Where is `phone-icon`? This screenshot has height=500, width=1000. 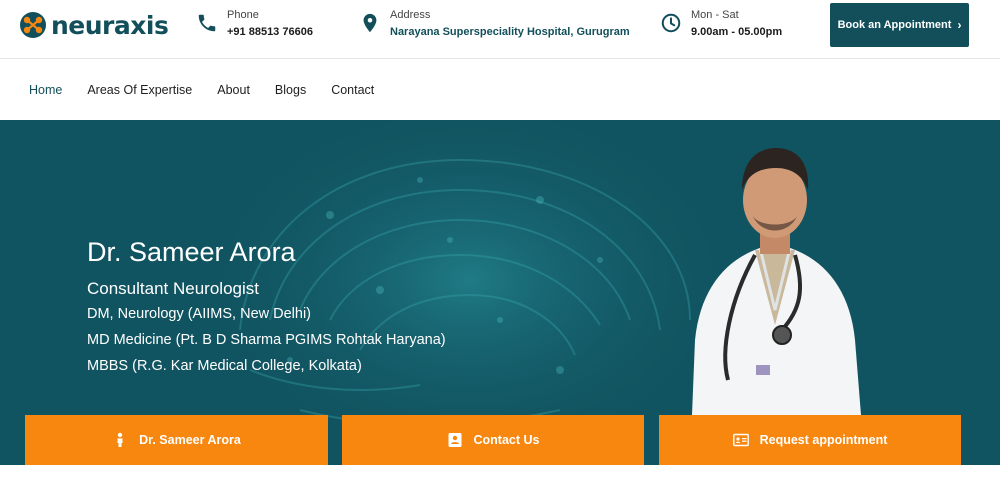
phone-icon is located at coordinates (207, 23).